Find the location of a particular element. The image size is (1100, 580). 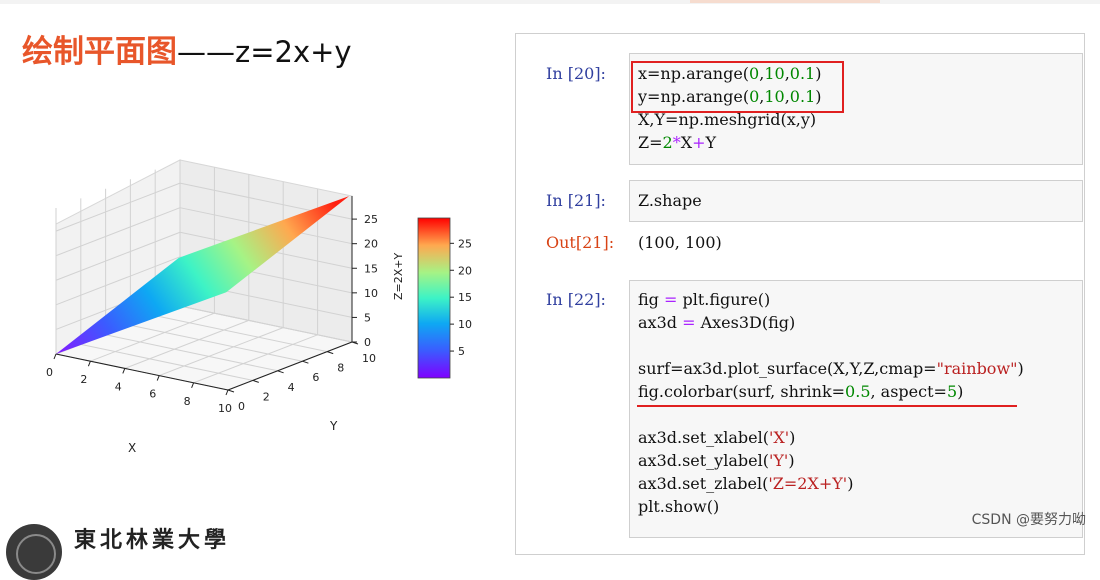

y-tick-label-5: 10 is located at coordinates (369, 358).